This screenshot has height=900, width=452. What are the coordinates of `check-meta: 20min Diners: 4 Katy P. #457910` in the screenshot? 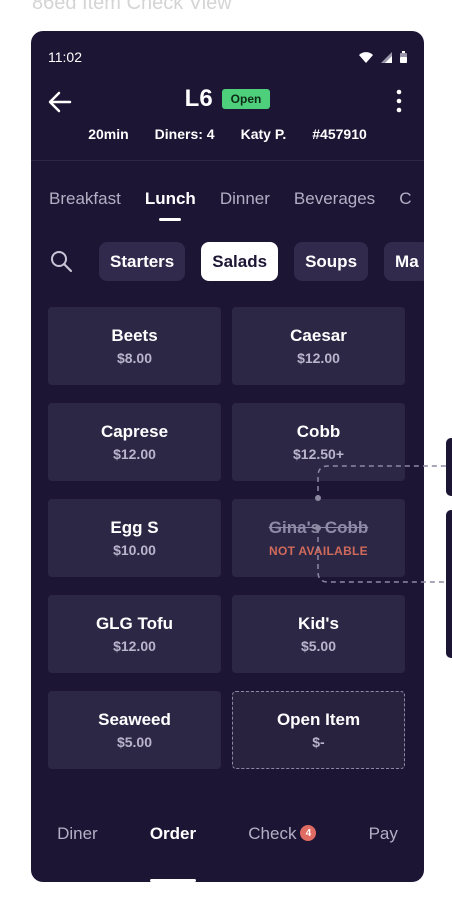 It's located at (227, 134).